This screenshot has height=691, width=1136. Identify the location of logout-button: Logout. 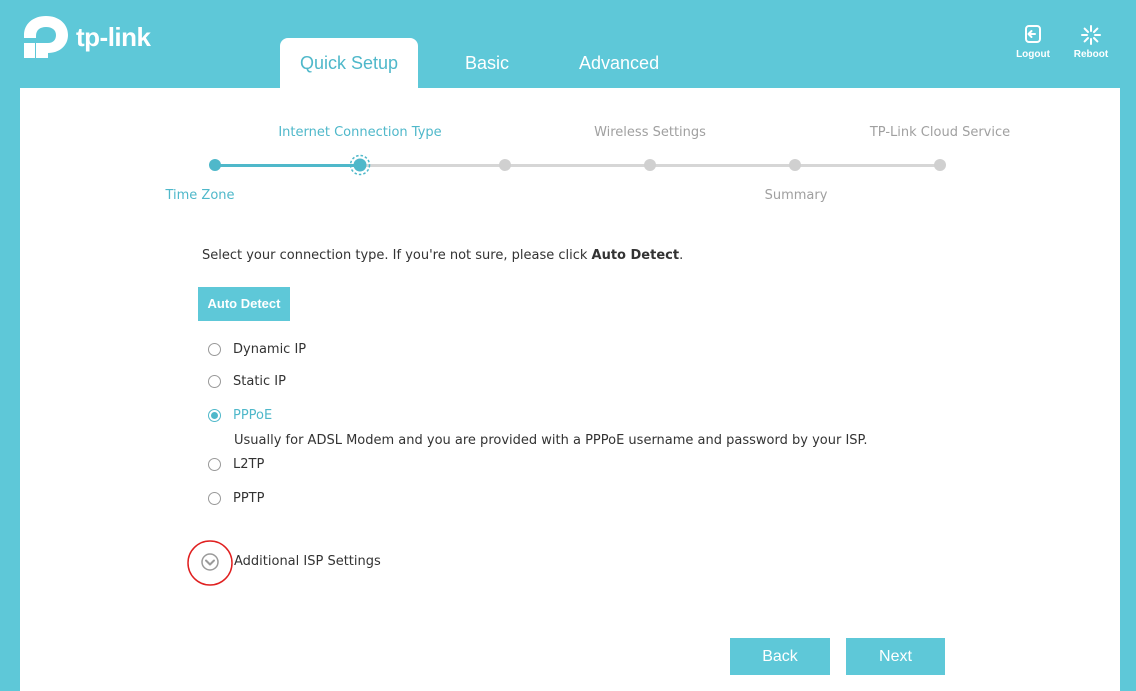
(1033, 42).